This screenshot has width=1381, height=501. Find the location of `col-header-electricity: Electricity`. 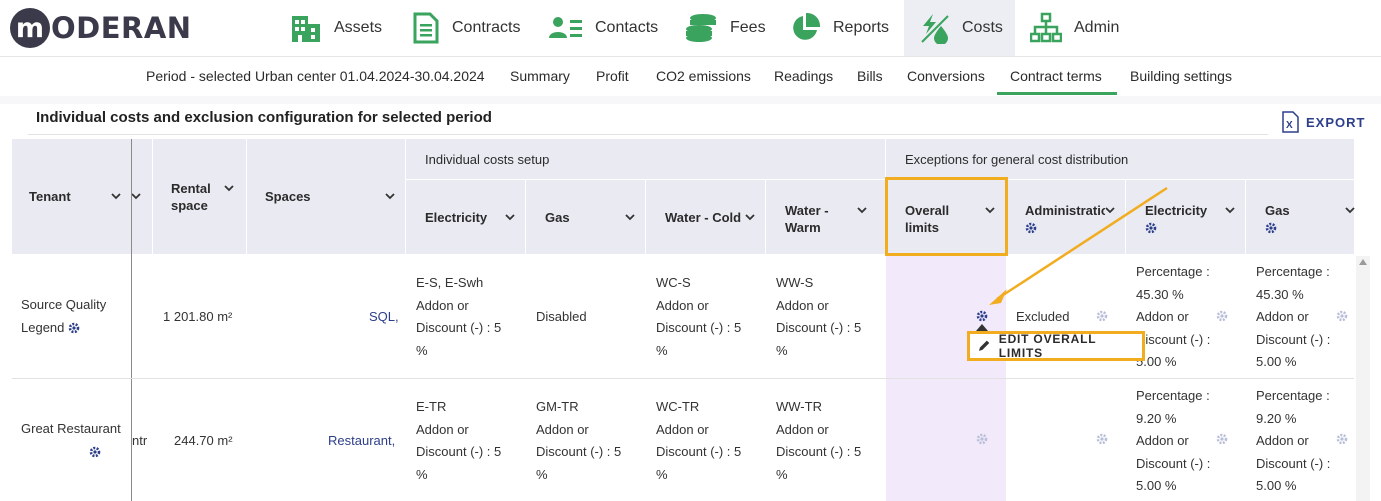

col-header-electricity: Electricity is located at coordinates (456, 217).